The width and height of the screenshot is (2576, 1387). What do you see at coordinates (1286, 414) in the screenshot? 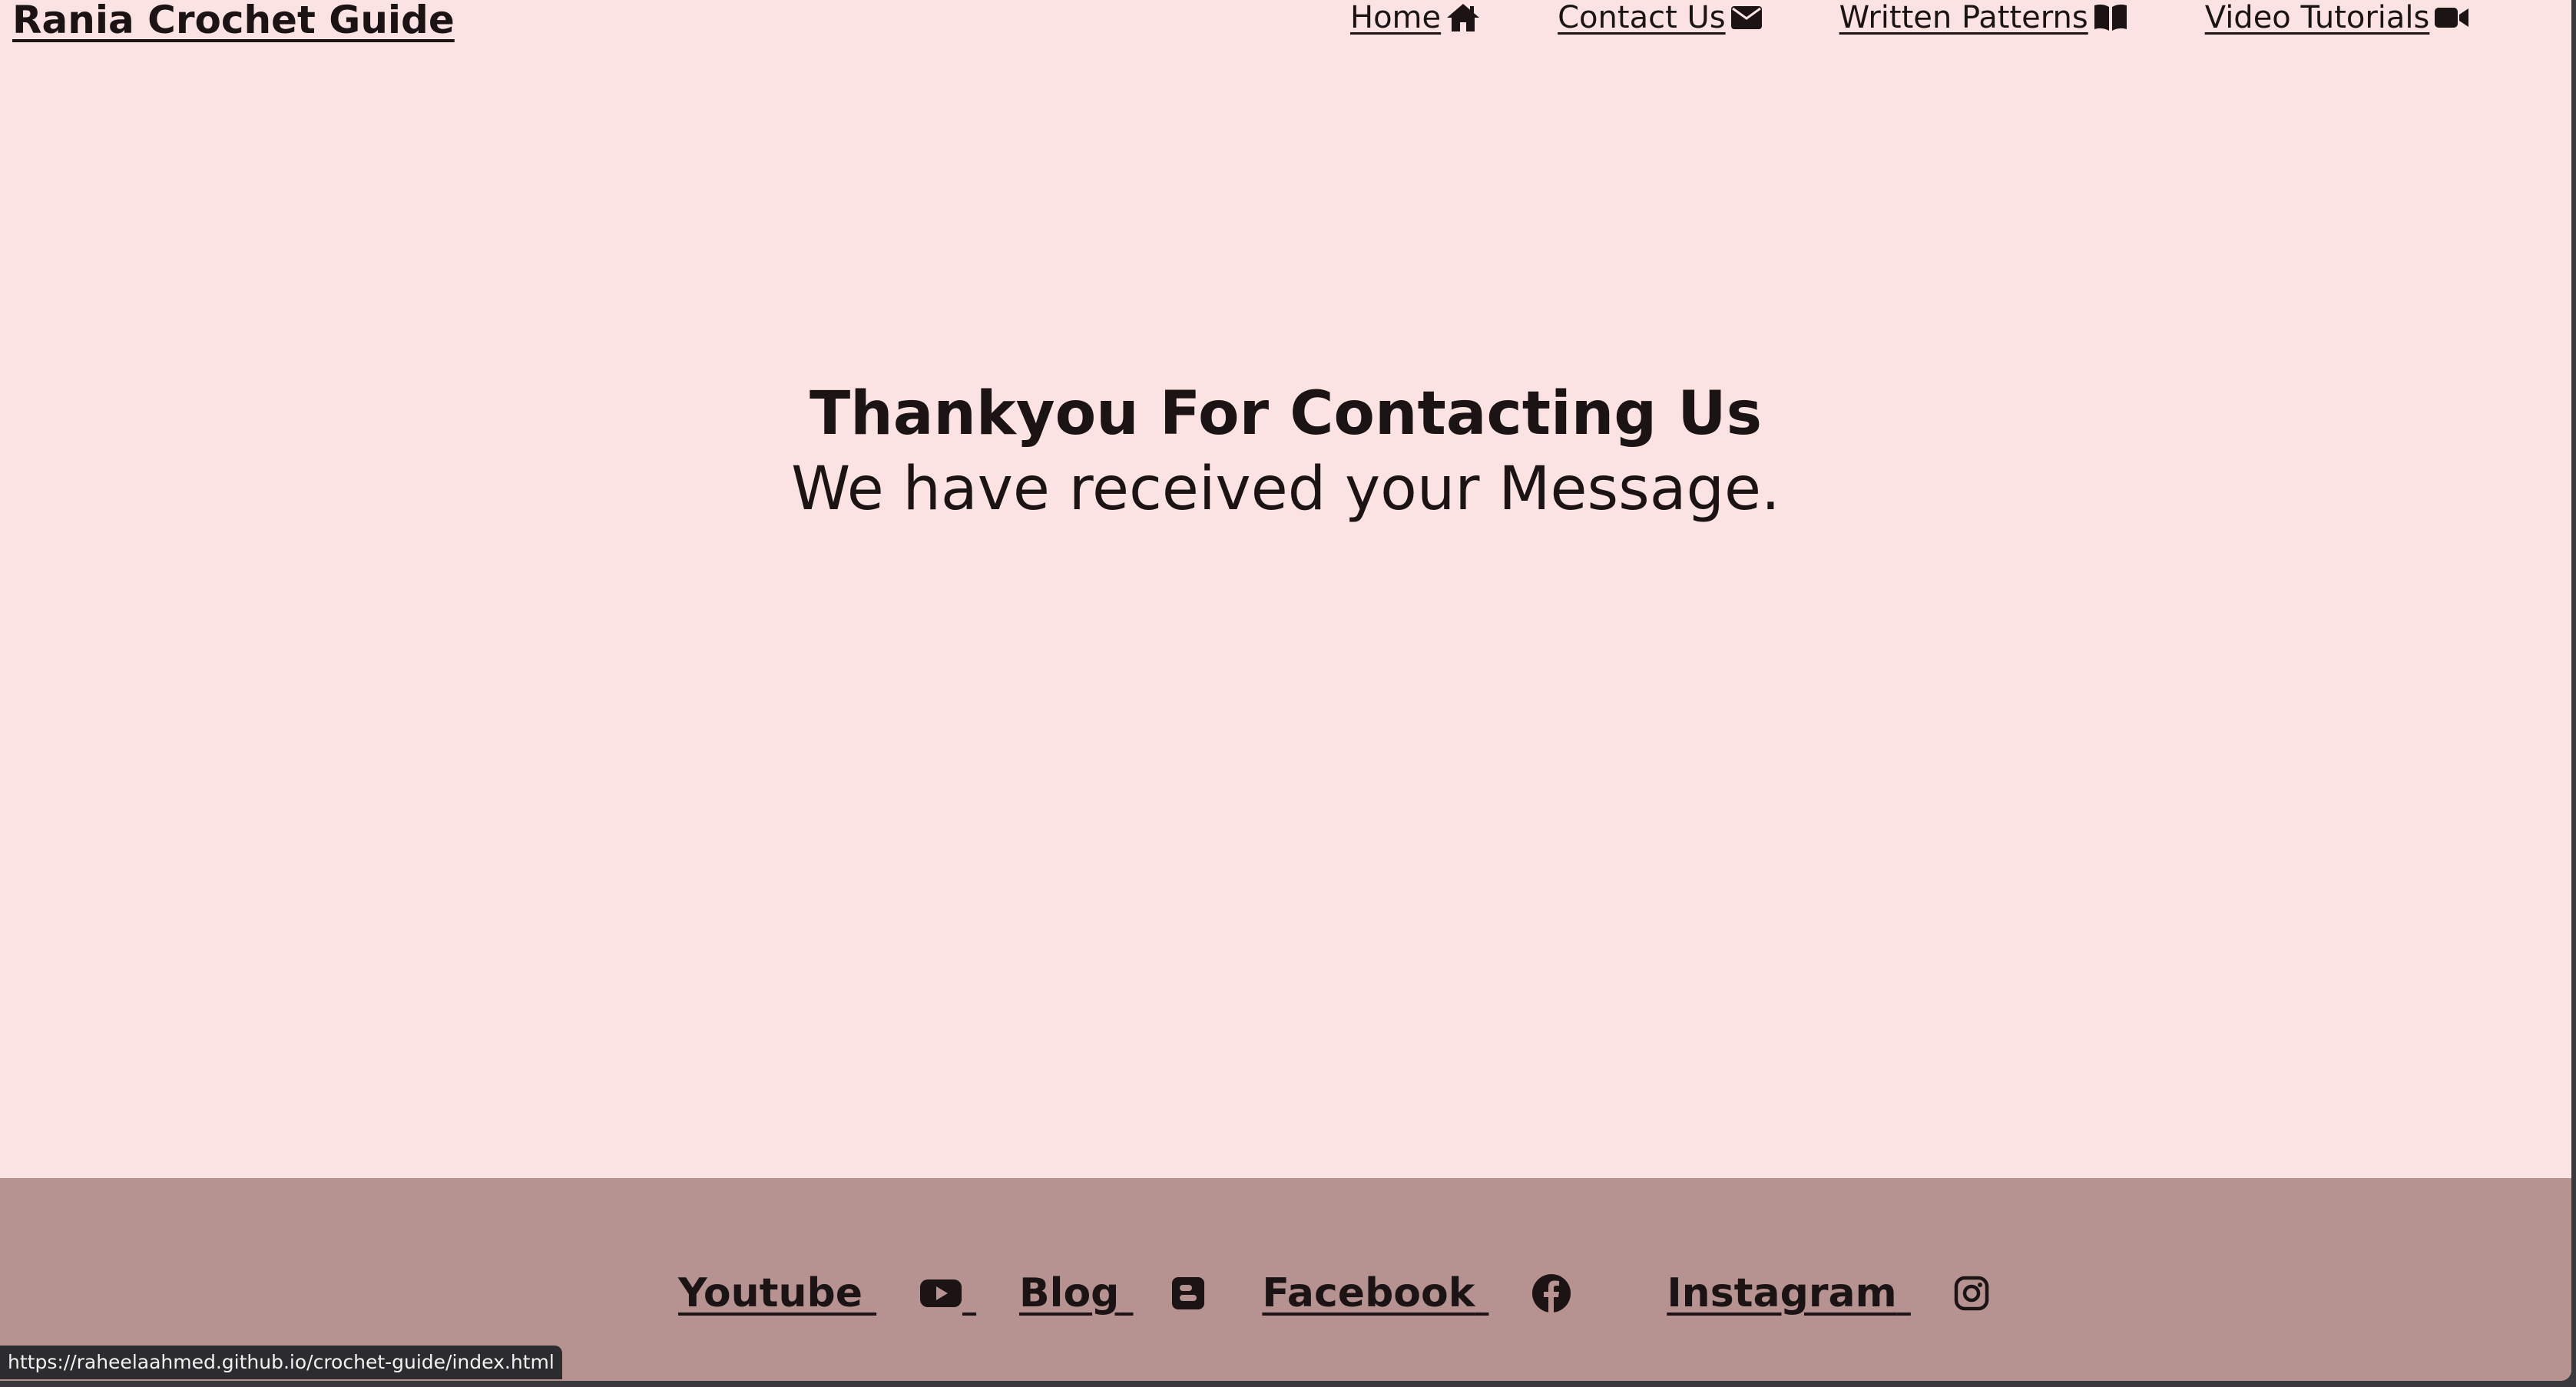
I see `page-title: Thankyou For Contacting Us` at bounding box center [1286, 414].